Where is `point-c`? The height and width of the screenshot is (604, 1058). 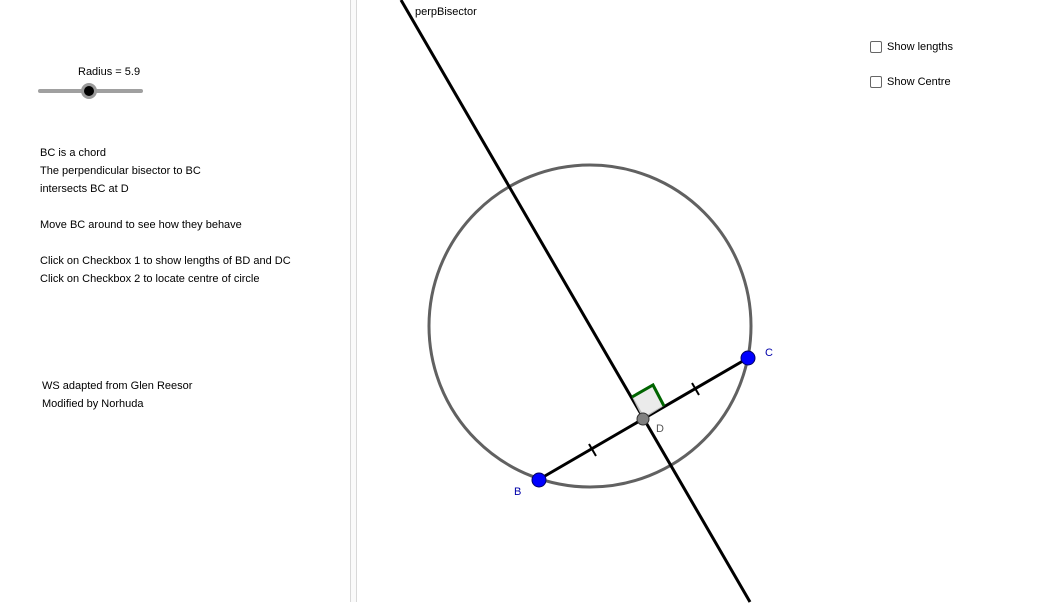 point-c is located at coordinates (748, 358).